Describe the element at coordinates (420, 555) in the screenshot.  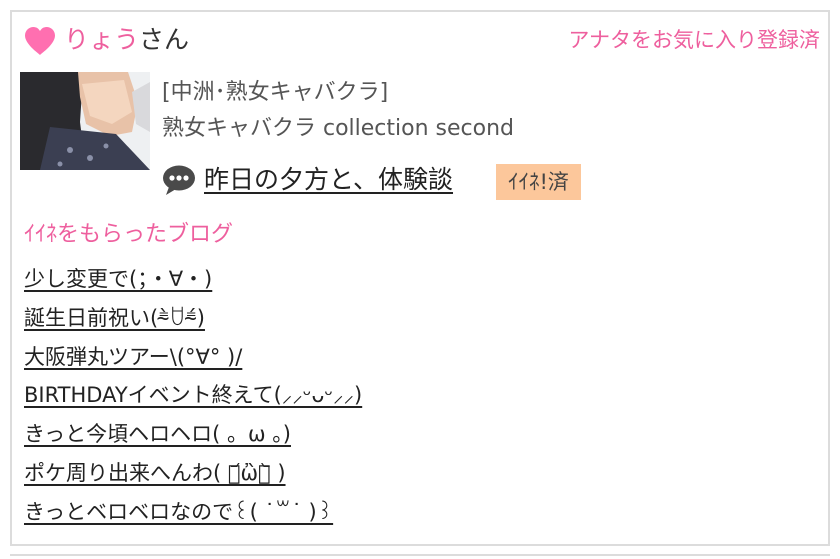
I see `divider` at that location.